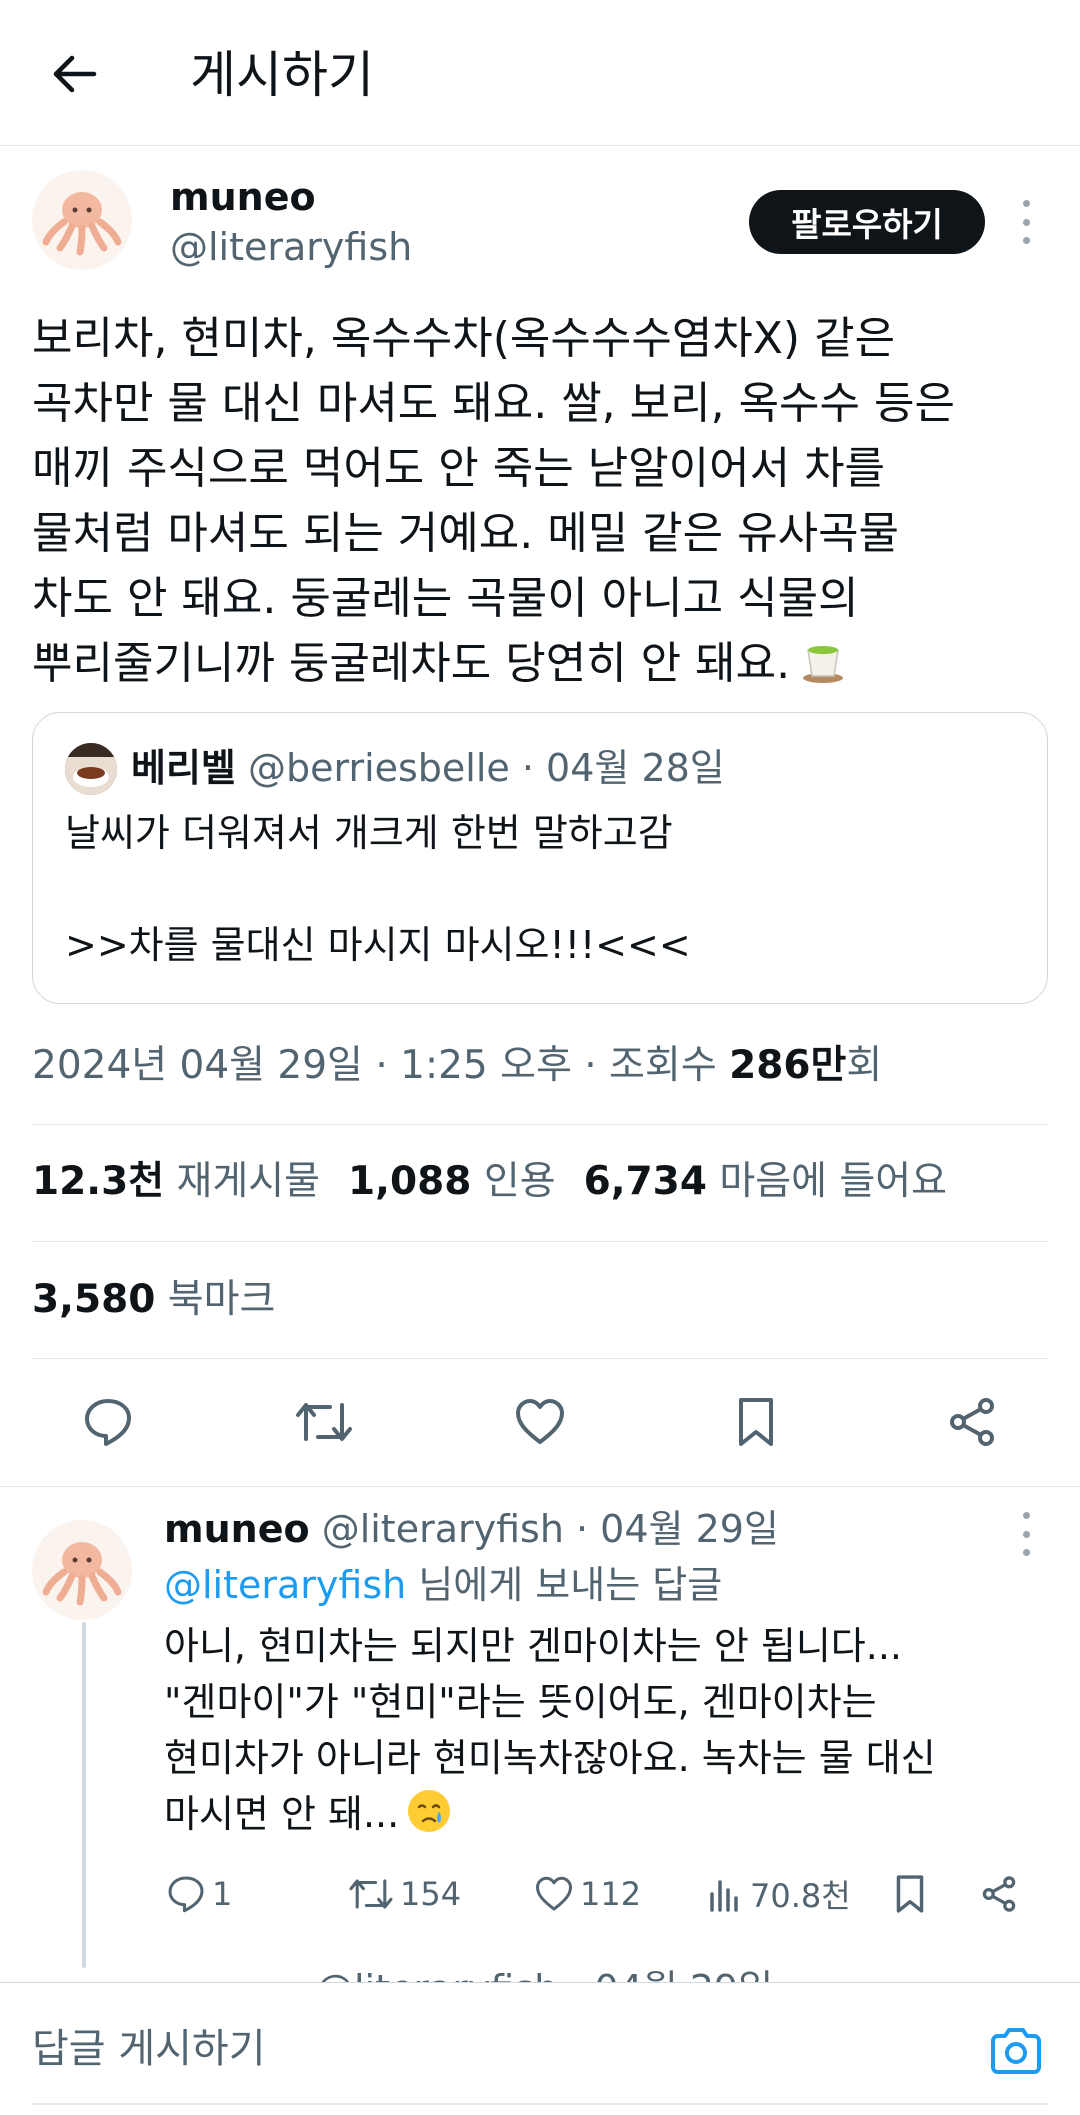 The image size is (1080, 2115). What do you see at coordinates (381, 1065) in the screenshot?
I see `post-date: 2024년 04월 29일 · 1:25 오후 · 조회수` at bounding box center [381, 1065].